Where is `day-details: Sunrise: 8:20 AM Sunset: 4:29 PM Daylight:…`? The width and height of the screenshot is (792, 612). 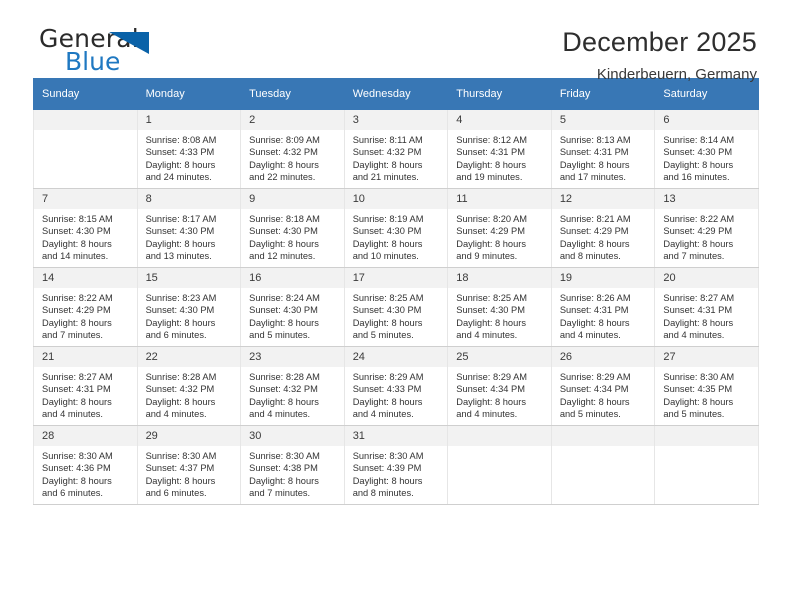 day-details: Sunrise: 8:20 AM Sunset: 4:29 PM Daylight:… is located at coordinates (499, 236).